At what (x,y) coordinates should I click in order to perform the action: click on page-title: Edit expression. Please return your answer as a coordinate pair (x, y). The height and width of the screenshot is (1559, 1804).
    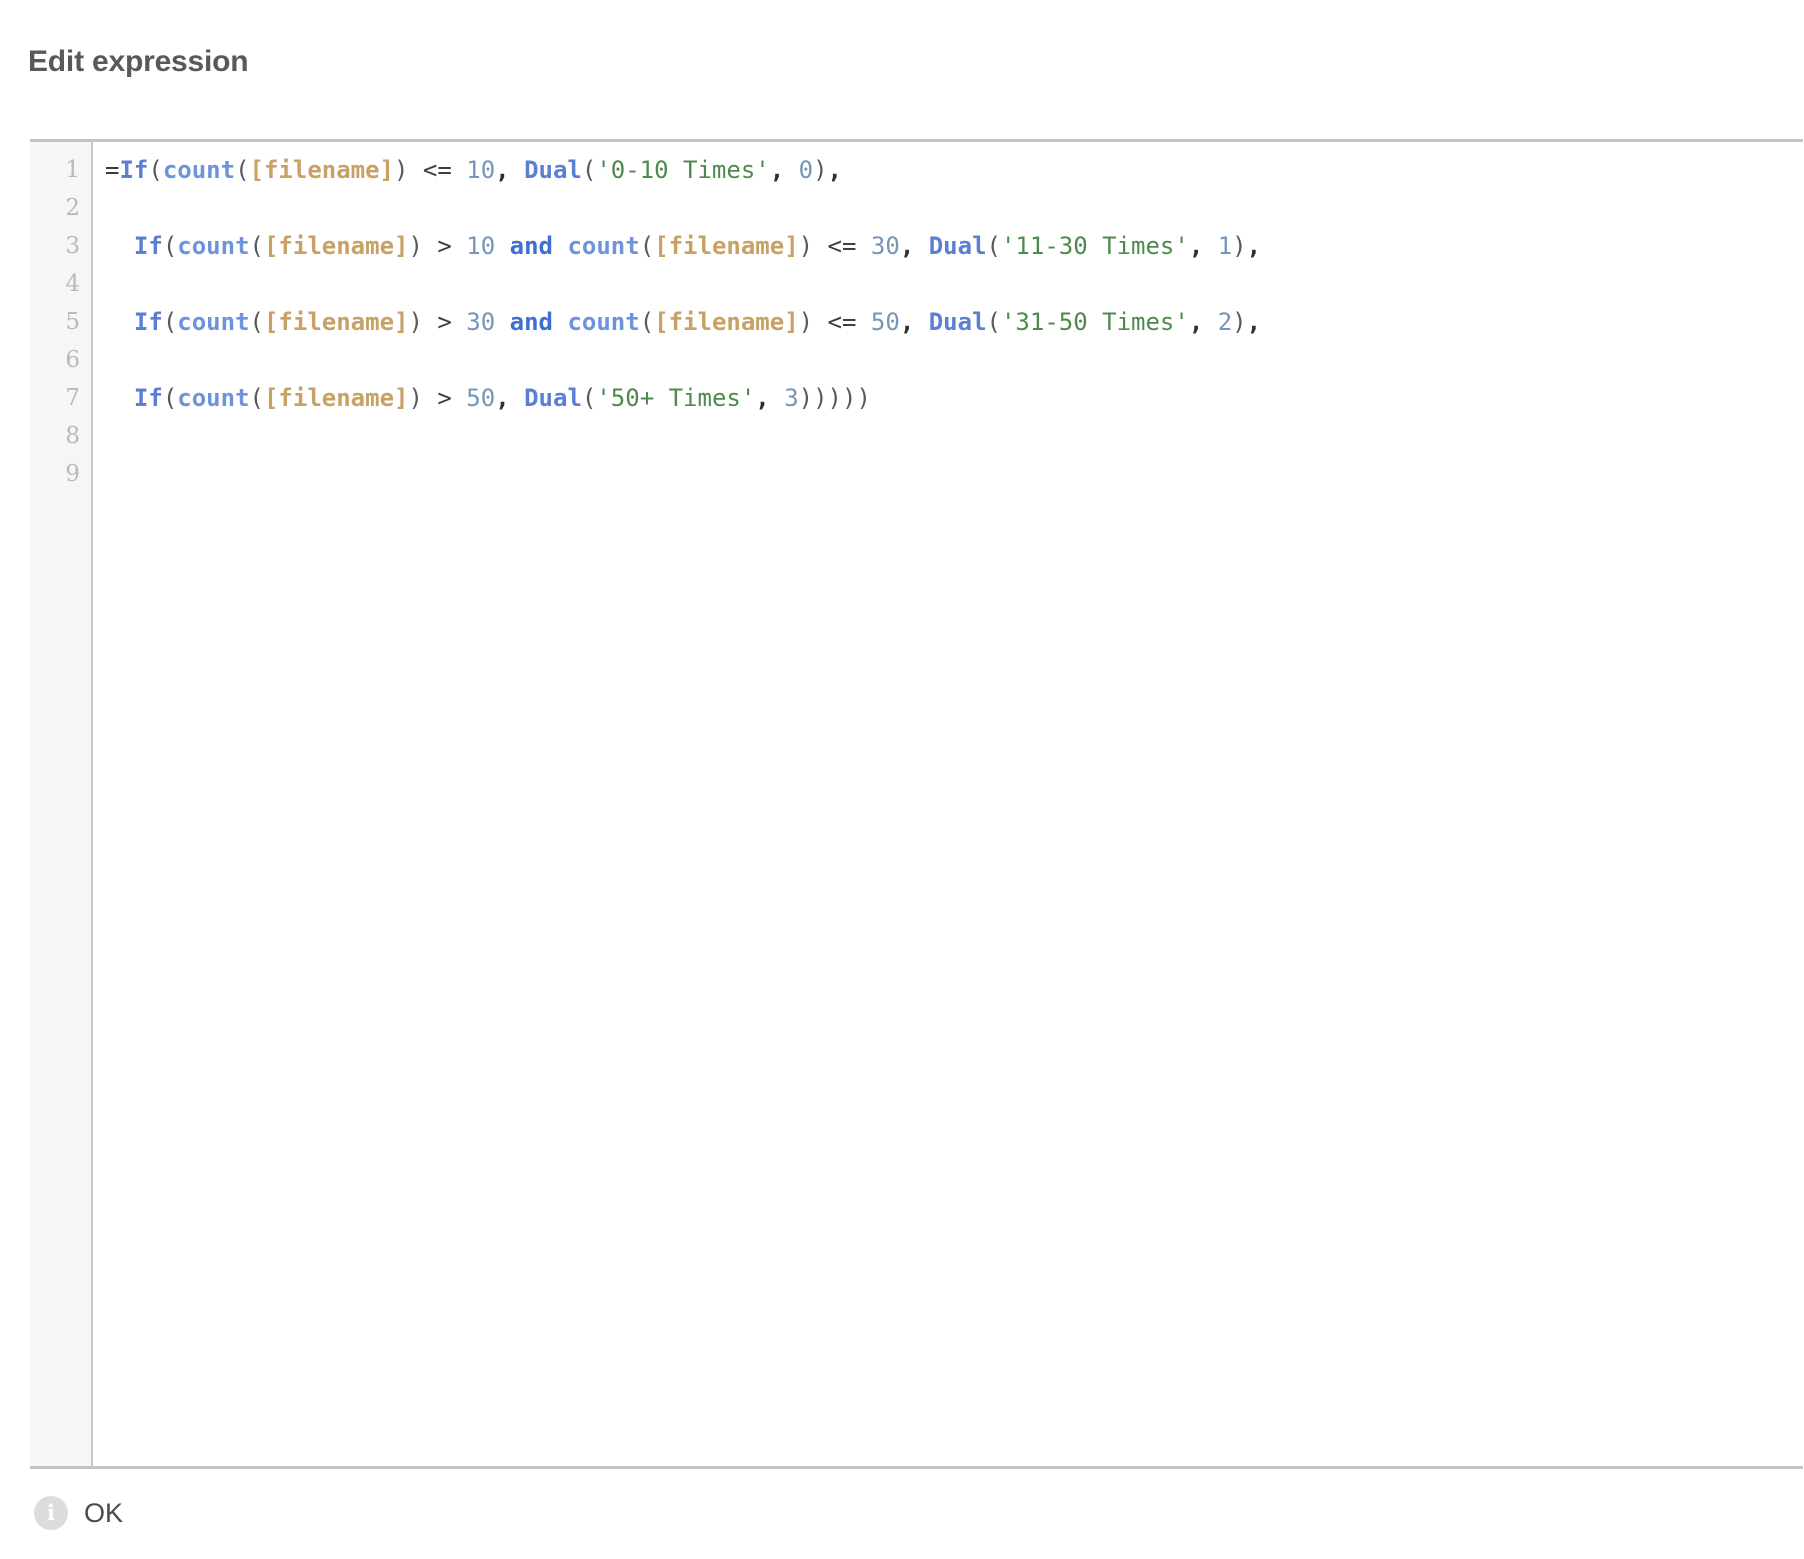
    Looking at the image, I should click on (138, 61).